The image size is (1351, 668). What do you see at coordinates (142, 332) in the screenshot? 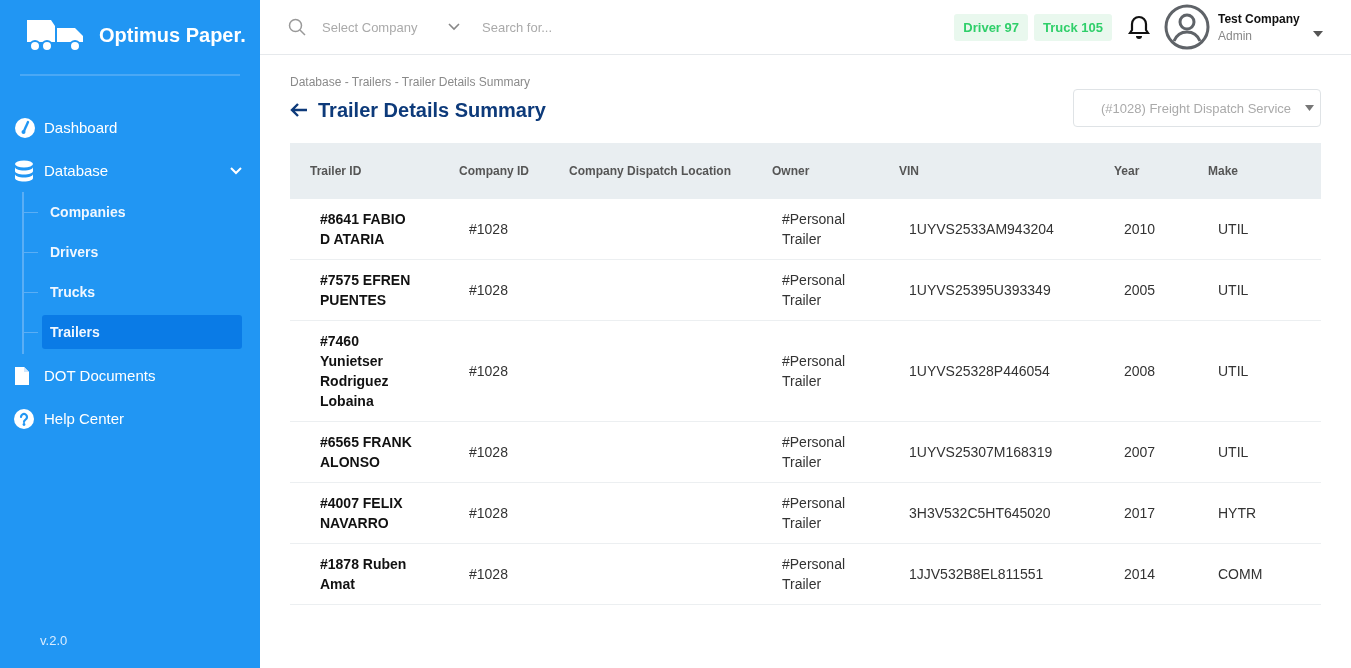
I see `nav-item: Trailers` at bounding box center [142, 332].